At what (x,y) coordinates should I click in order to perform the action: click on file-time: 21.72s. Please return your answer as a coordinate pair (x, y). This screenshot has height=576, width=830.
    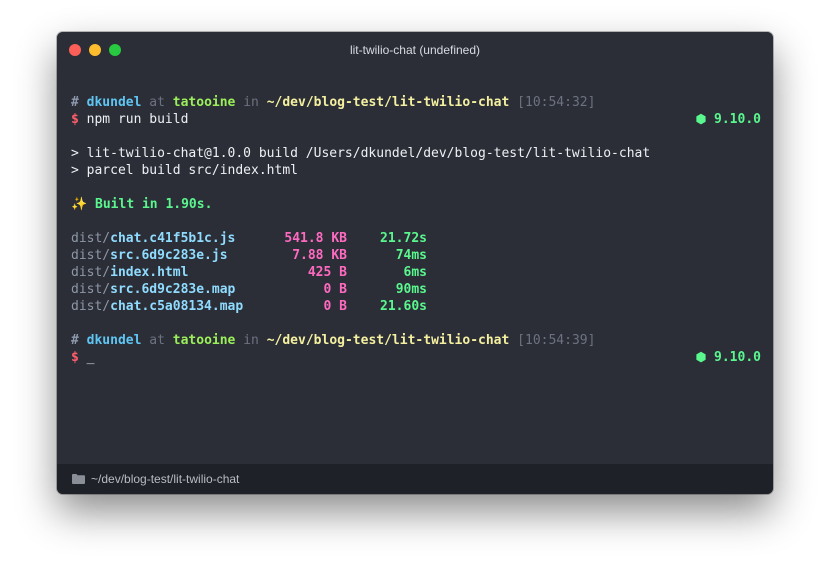
    Looking at the image, I should click on (403, 238).